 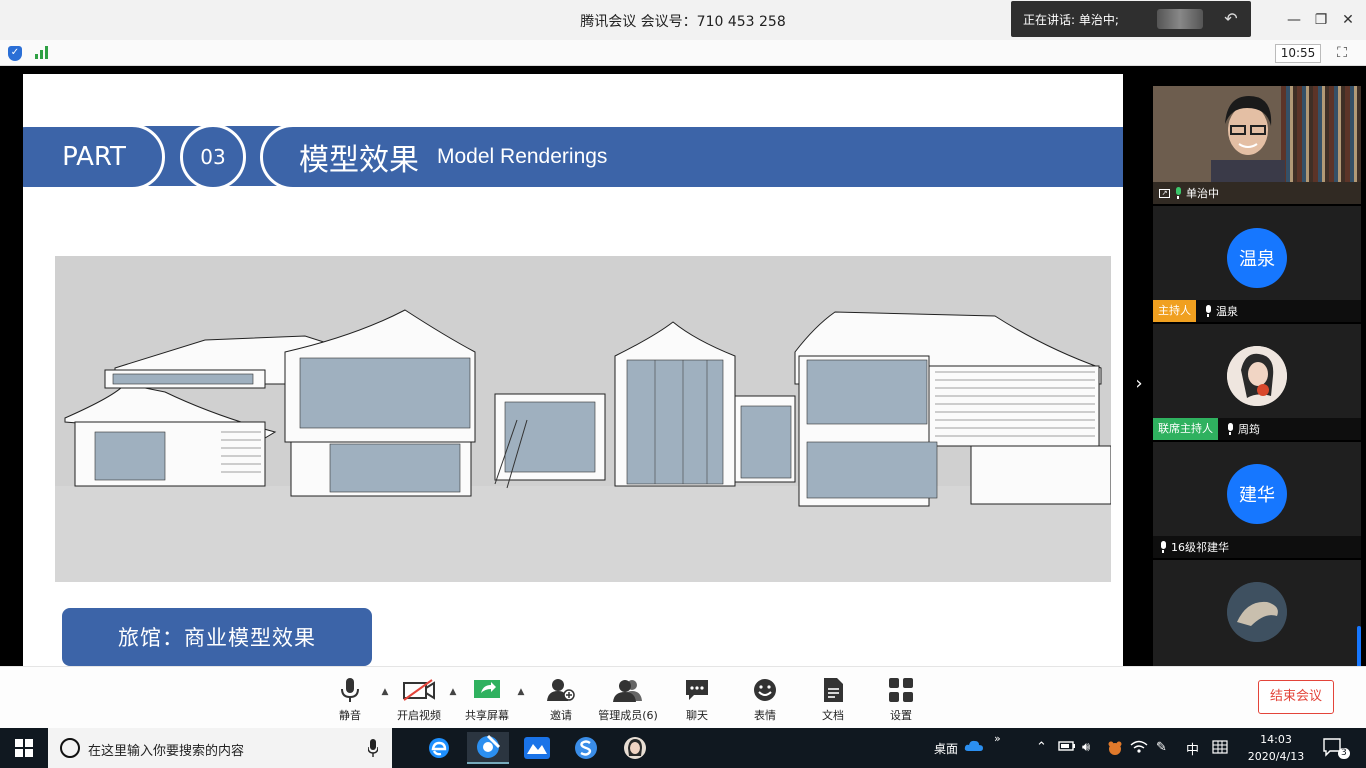 I want to click on mic-speaking-icon, so click(x=1178, y=193).